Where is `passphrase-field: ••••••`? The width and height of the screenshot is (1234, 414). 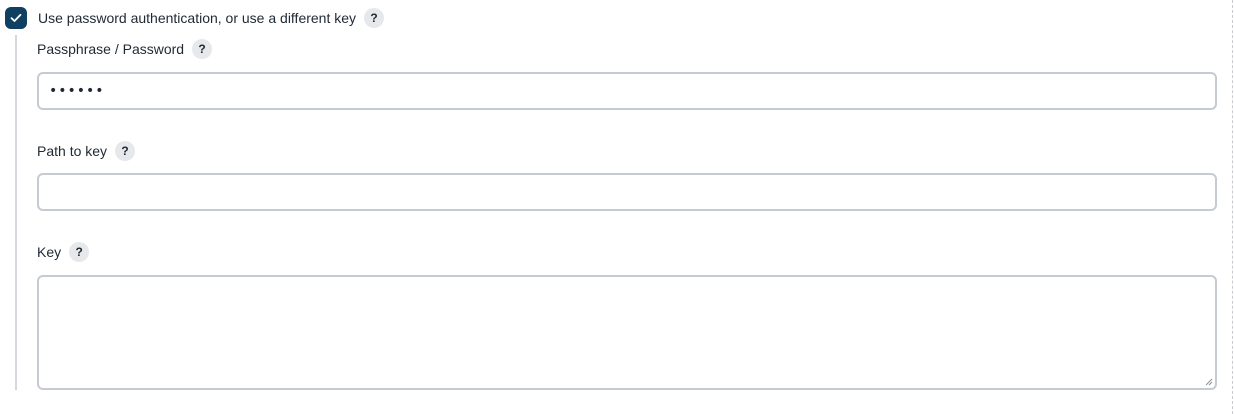 passphrase-field: •••••• is located at coordinates (627, 91).